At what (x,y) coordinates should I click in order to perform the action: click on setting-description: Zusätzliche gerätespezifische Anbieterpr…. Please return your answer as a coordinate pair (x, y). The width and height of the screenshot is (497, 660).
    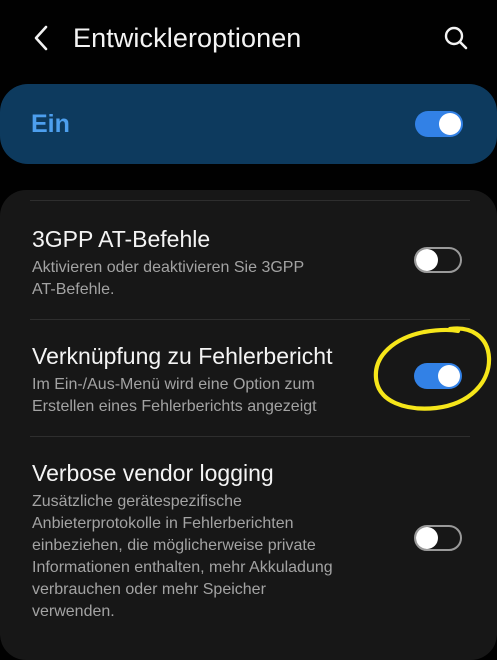
    Looking at the image, I should click on (182, 556).